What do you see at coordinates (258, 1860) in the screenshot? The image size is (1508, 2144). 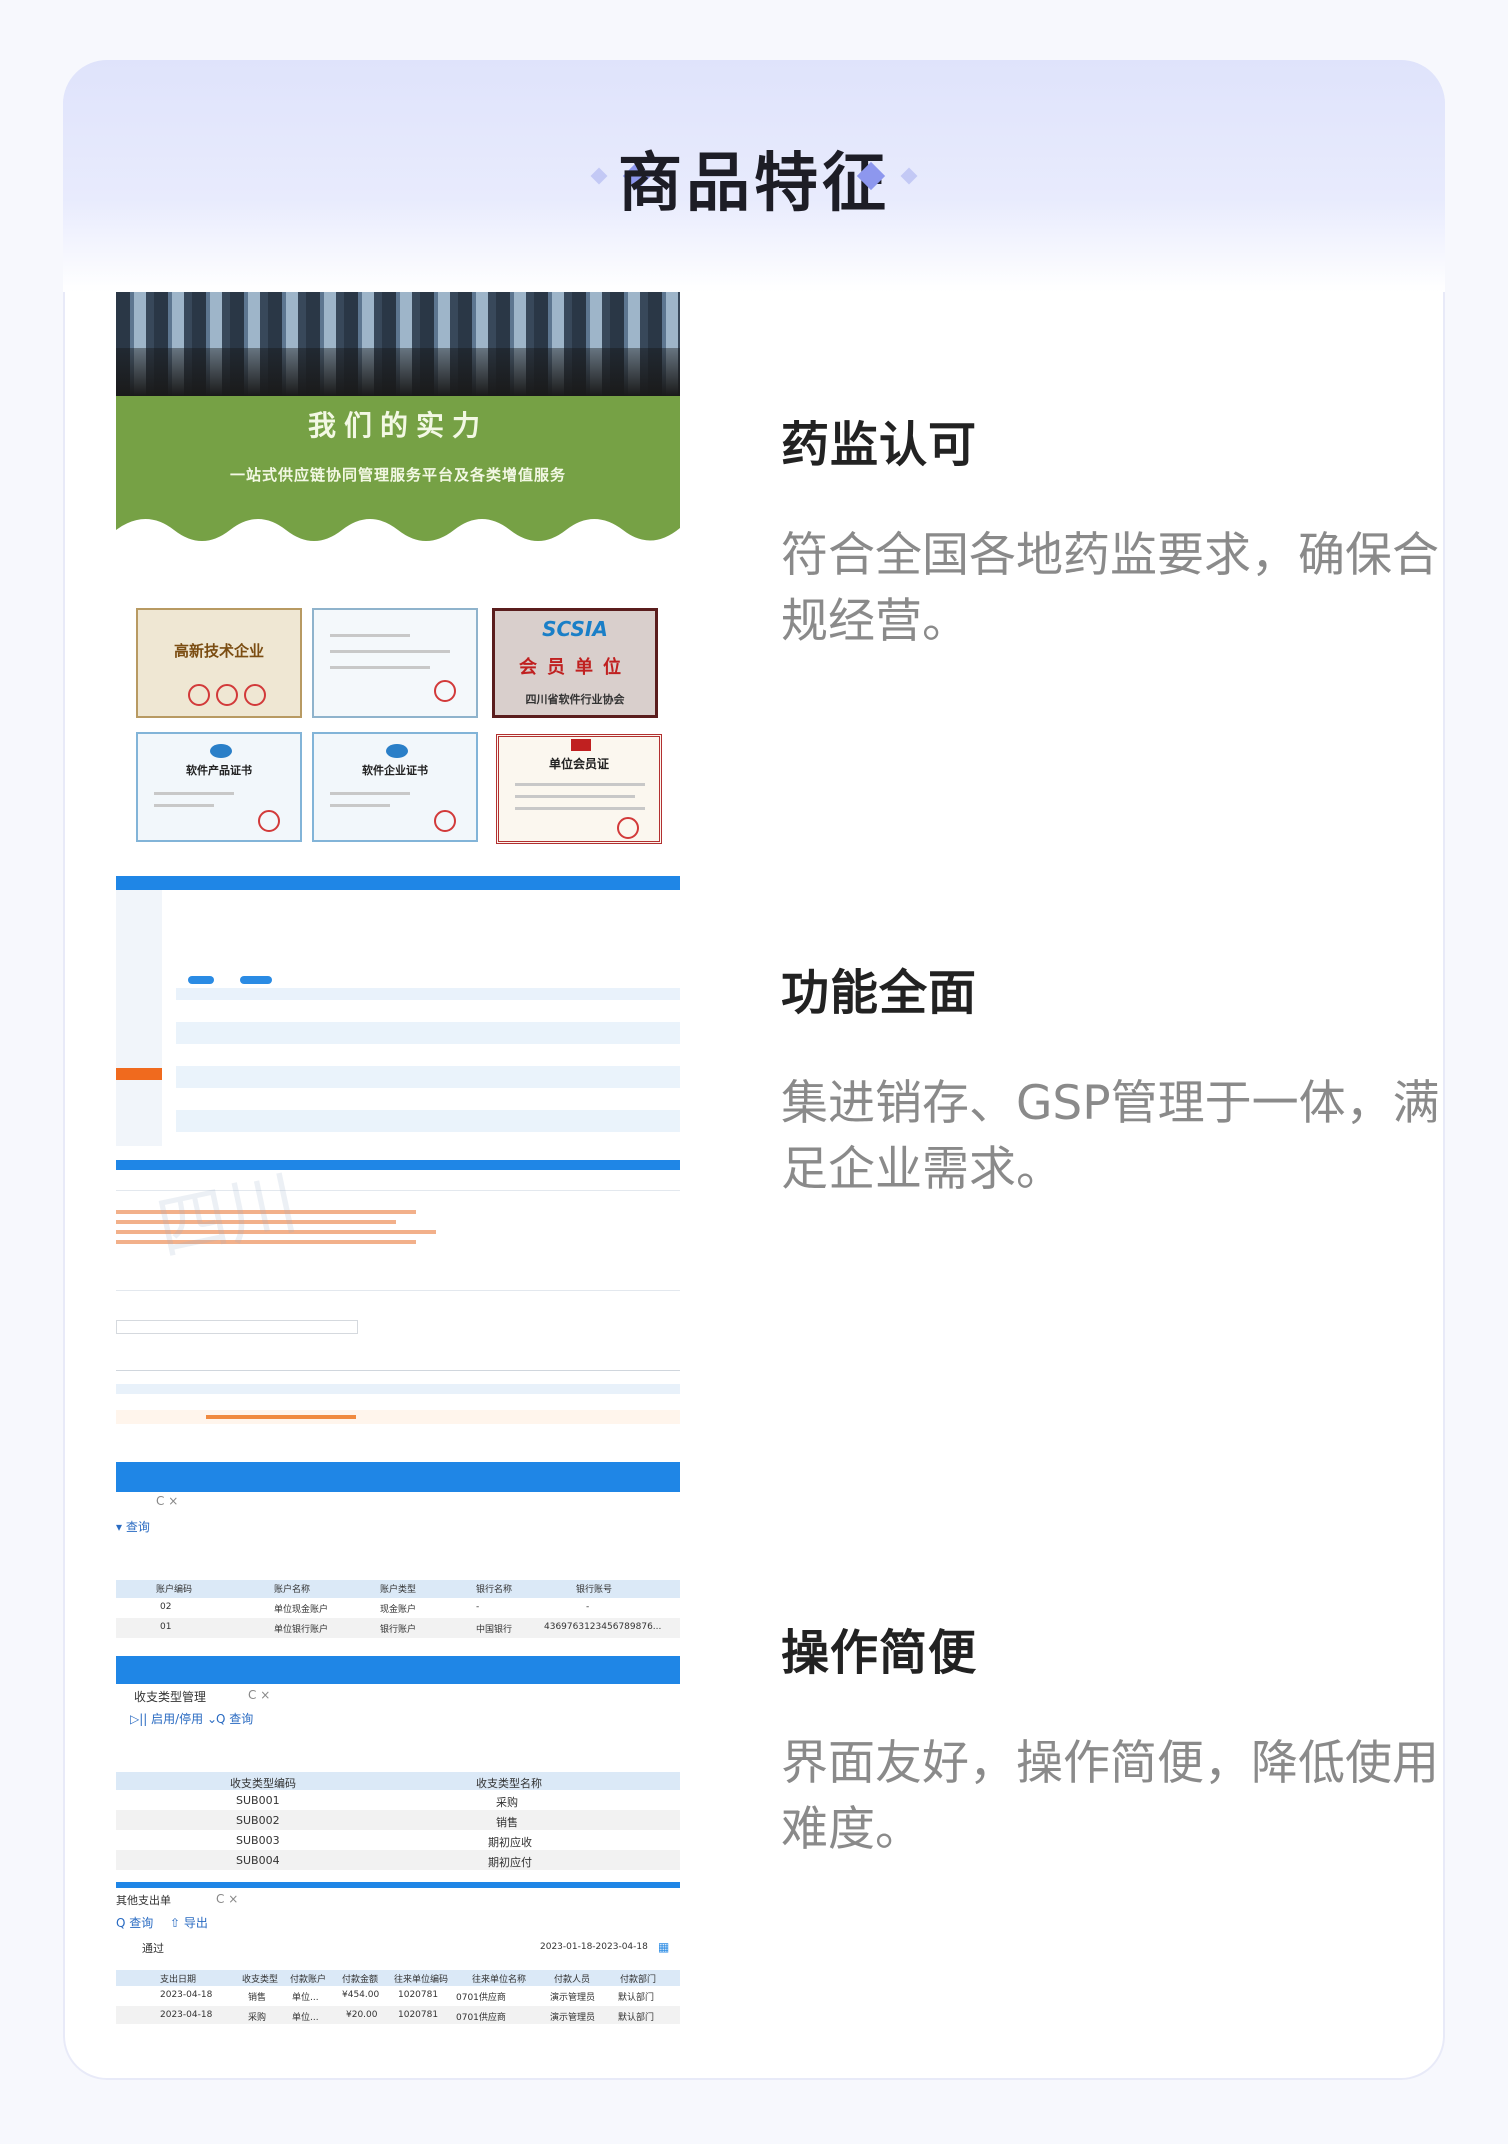 I see `table-cell: SUB004` at bounding box center [258, 1860].